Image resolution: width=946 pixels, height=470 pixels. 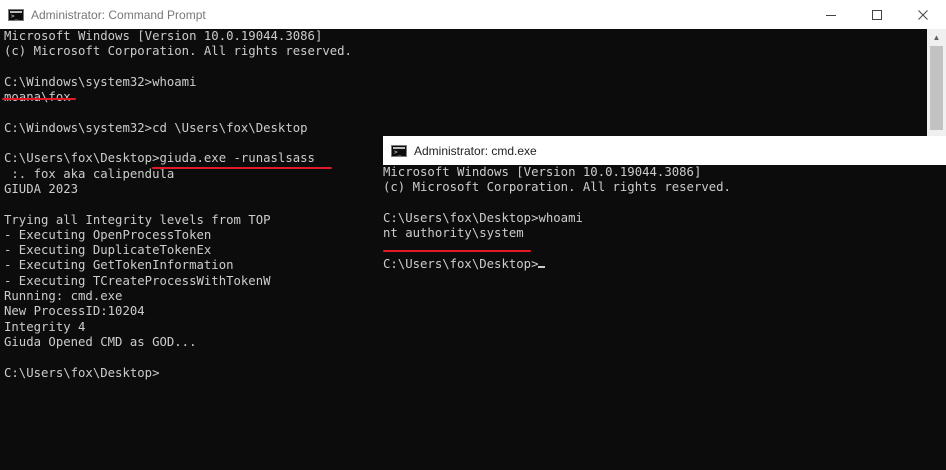 What do you see at coordinates (119, 265) in the screenshot?
I see `console-line: - Executing GetTokenInformation` at bounding box center [119, 265].